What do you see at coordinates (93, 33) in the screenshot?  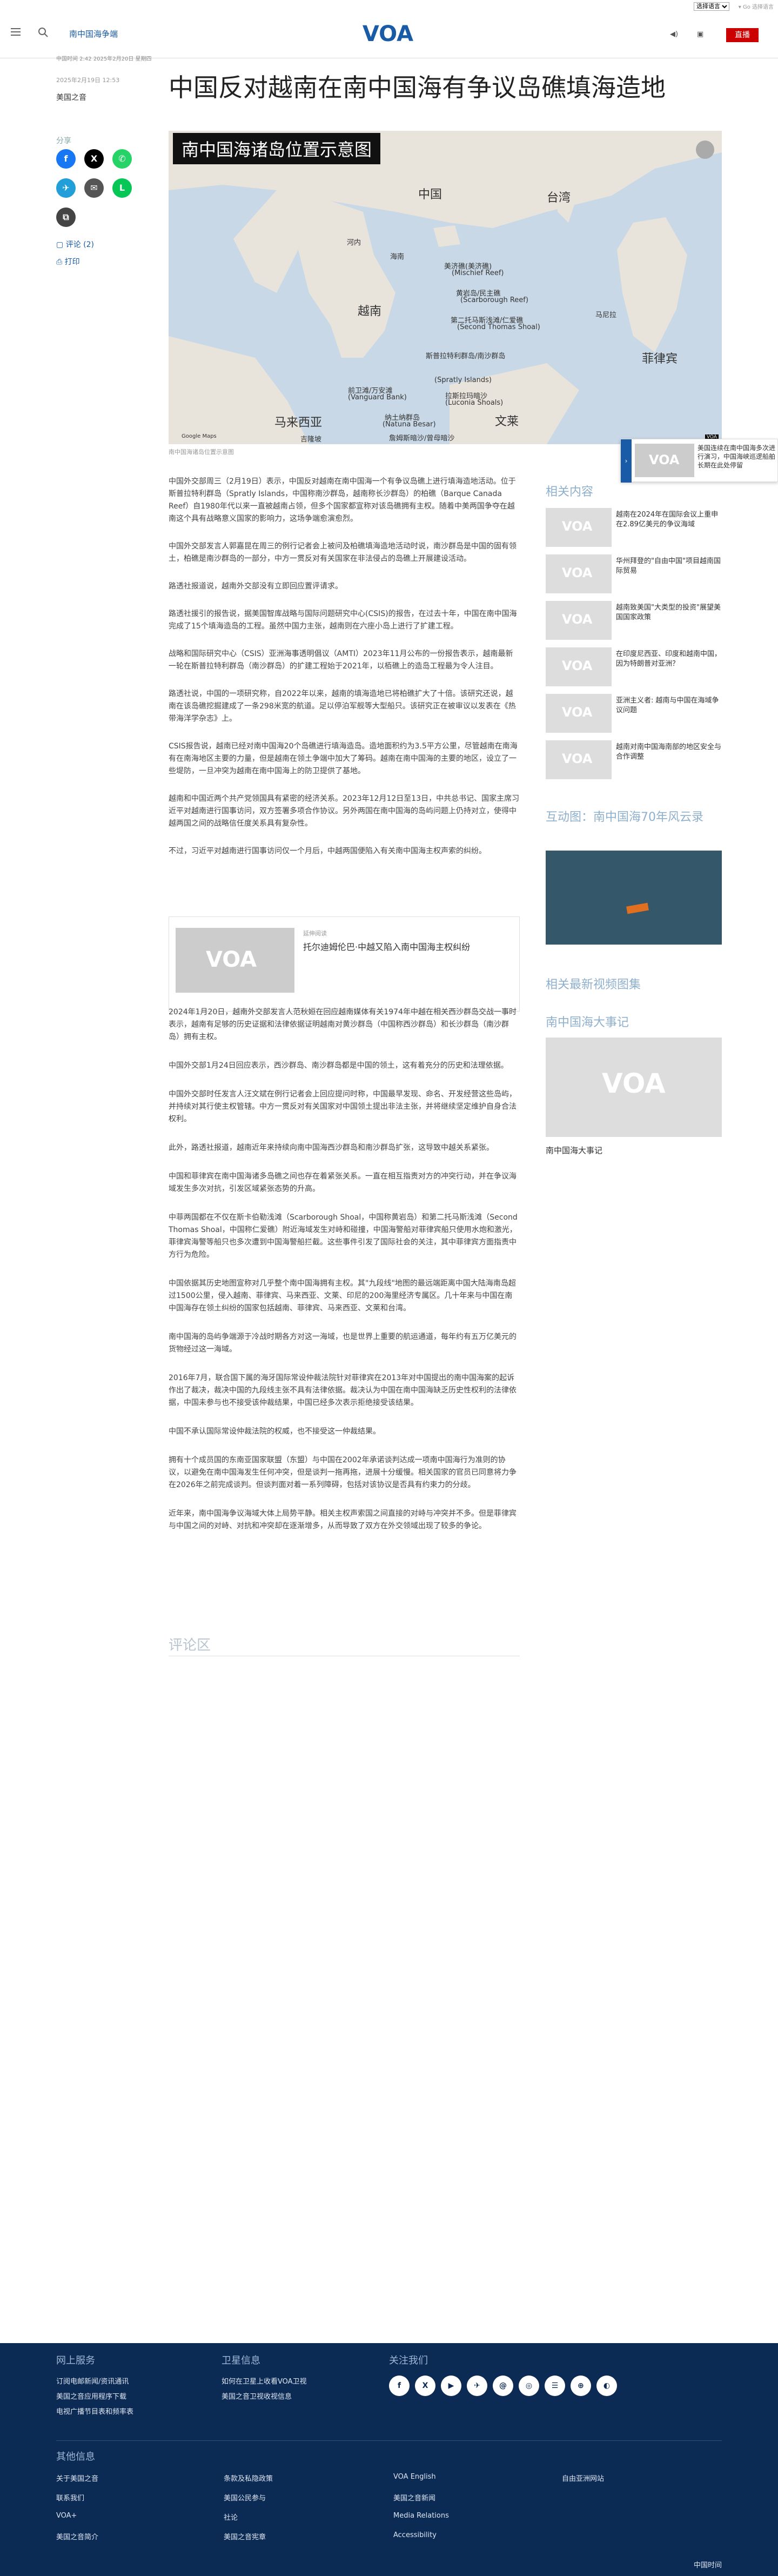 I see `section-link: 南中国海争端` at bounding box center [93, 33].